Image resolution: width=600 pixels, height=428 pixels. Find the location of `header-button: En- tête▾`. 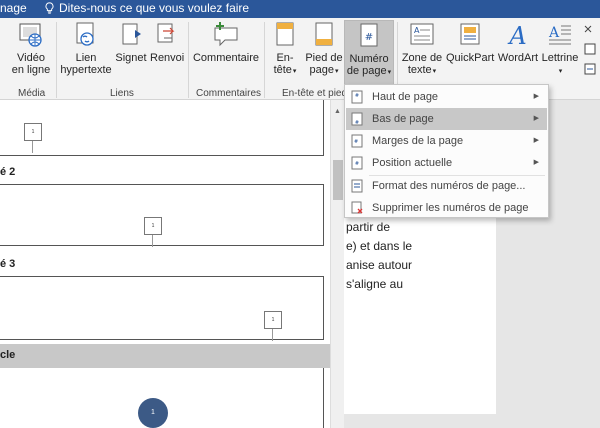

header-button: En- tête▾ is located at coordinates (285, 50).